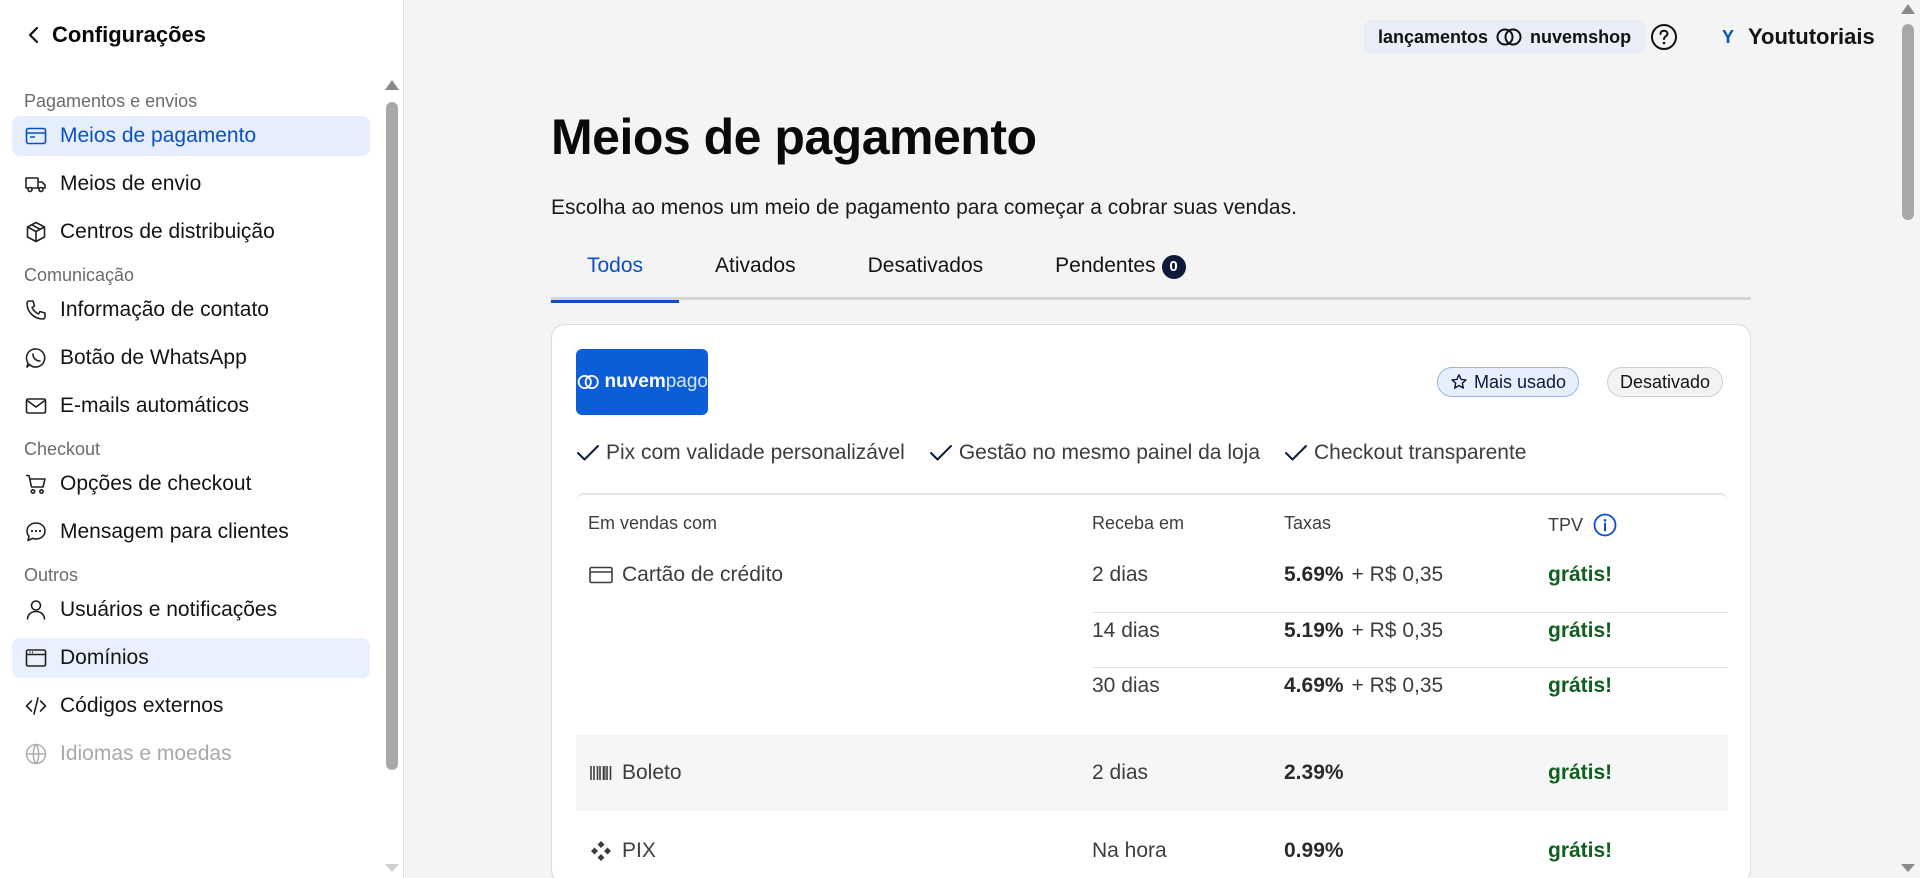 Image resolution: width=1920 pixels, height=878 pixels. What do you see at coordinates (392, 85) in the screenshot?
I see `sidebar-scroll-up-button` at bounding box center [392, 85].